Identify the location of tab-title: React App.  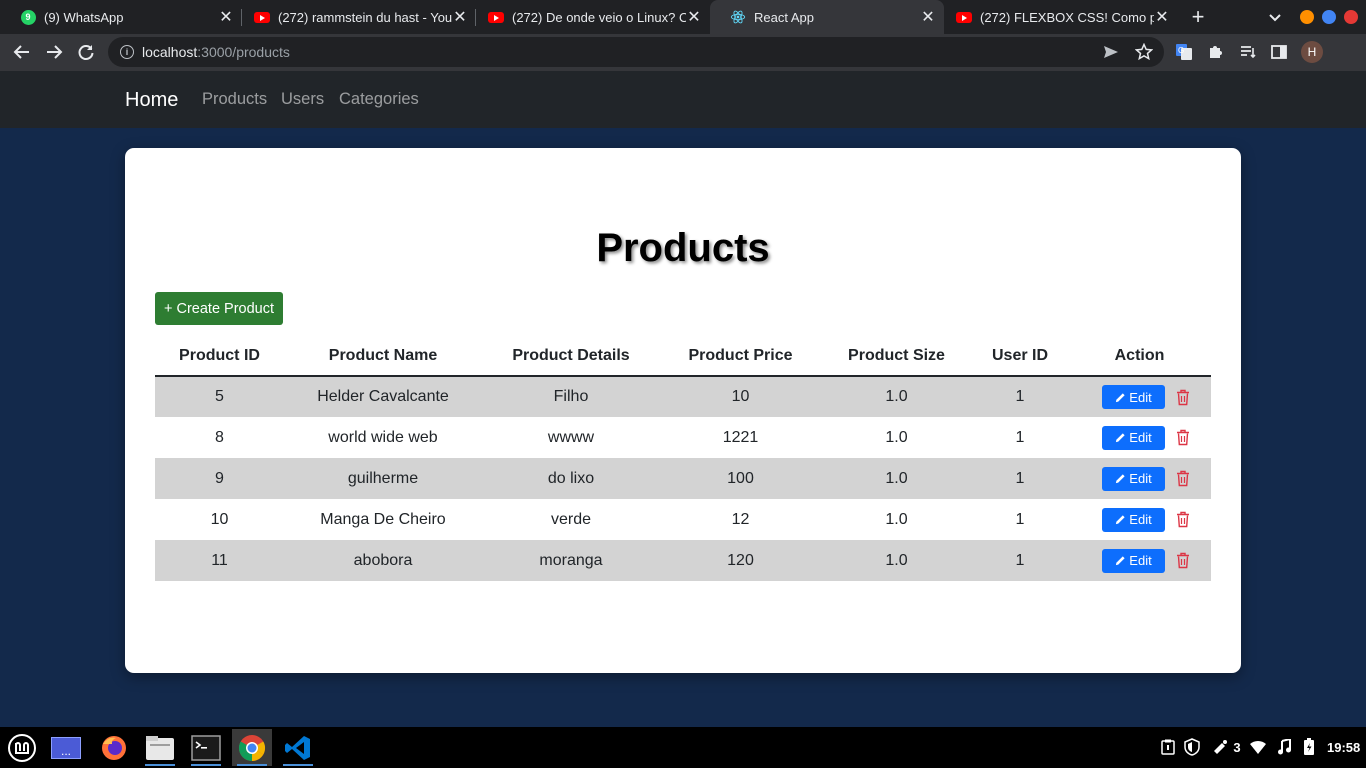
(784, 17).